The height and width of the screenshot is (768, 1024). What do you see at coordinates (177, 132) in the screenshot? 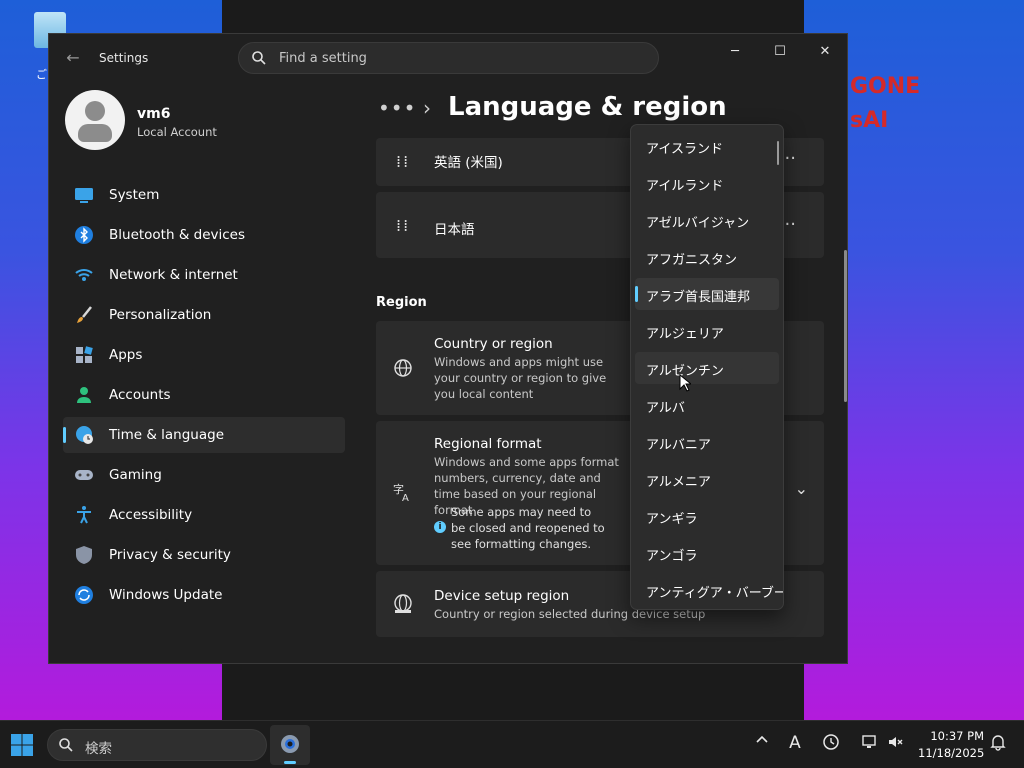
I see `profile-account-type: Local Account` at bounding box center [177, 132].